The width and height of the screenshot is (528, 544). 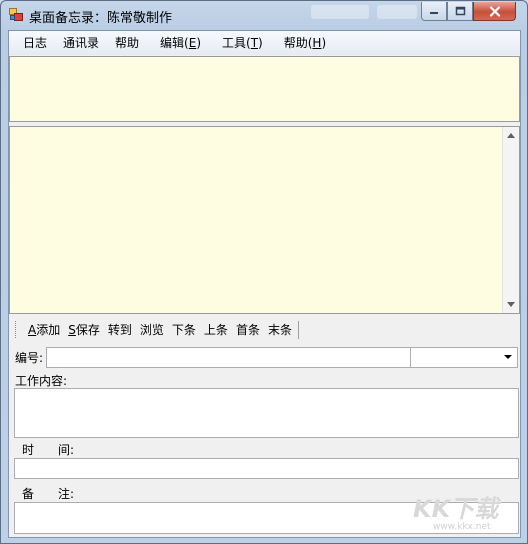 I want to click on save-label: 保存, so click(x=87, y=329).